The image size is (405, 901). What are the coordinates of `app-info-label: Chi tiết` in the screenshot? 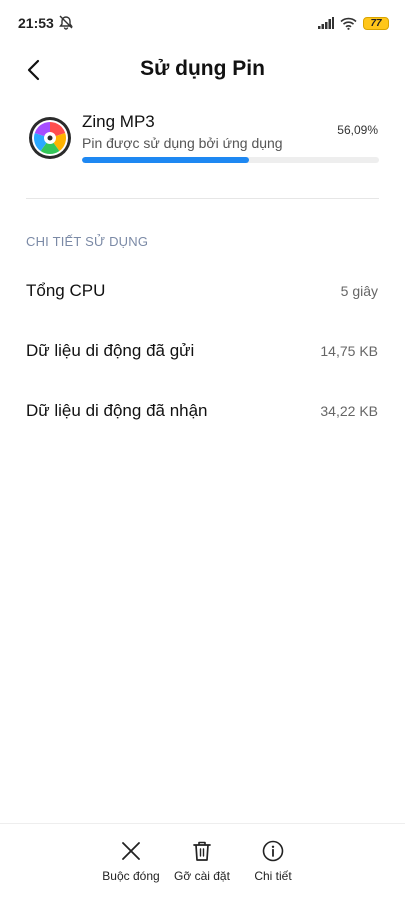 It's located at (273, 876).